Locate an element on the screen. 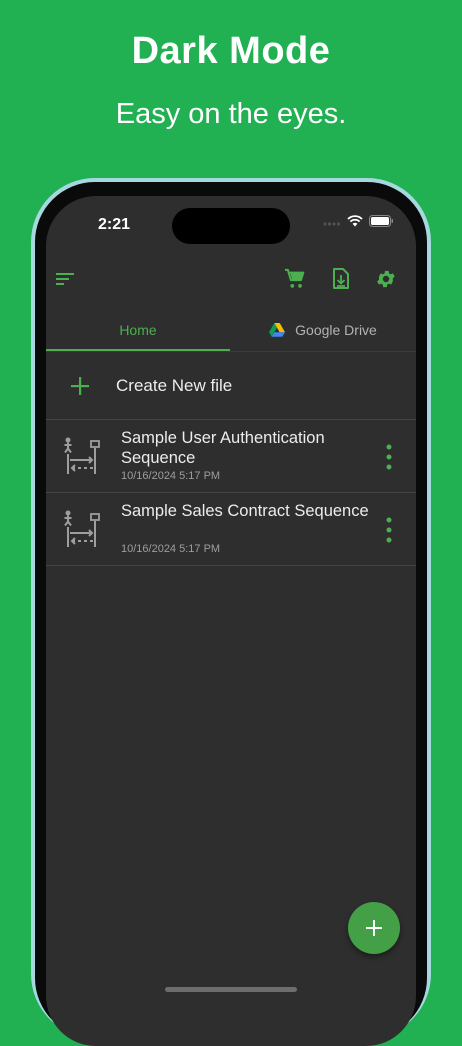  cellular-signal-icon is located at coordinates (332, 223).